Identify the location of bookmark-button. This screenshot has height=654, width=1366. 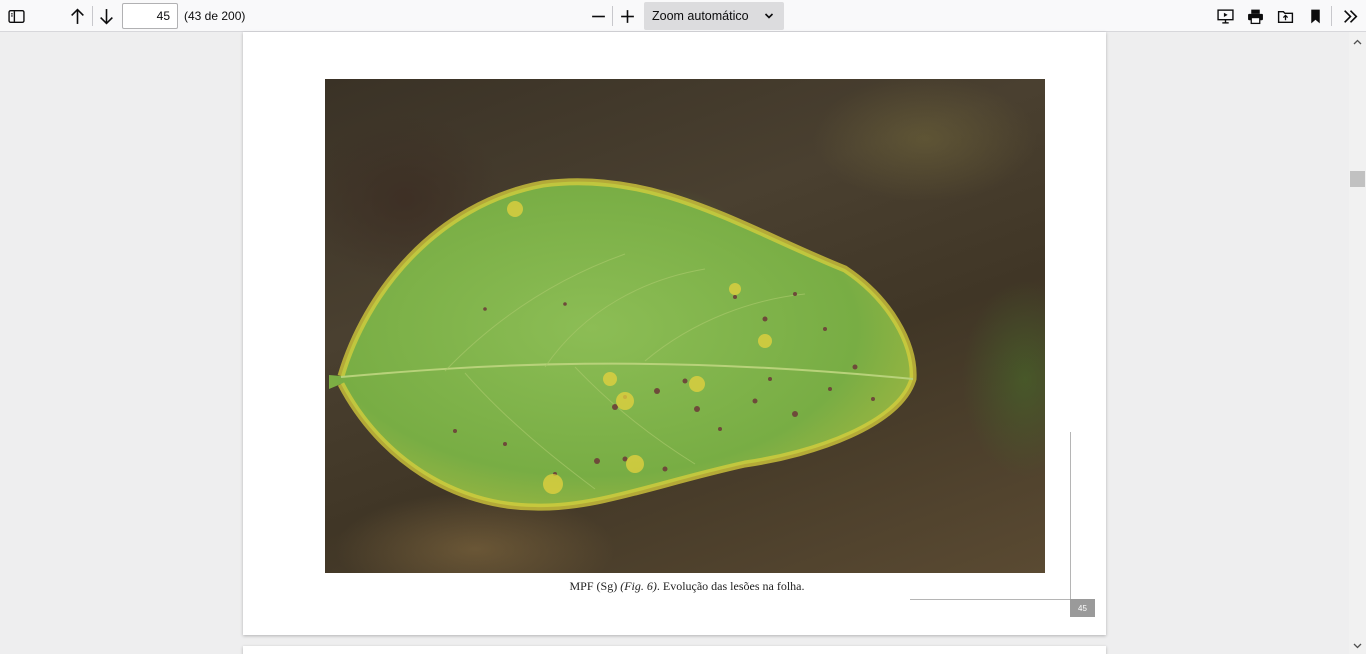
(1315, 16).